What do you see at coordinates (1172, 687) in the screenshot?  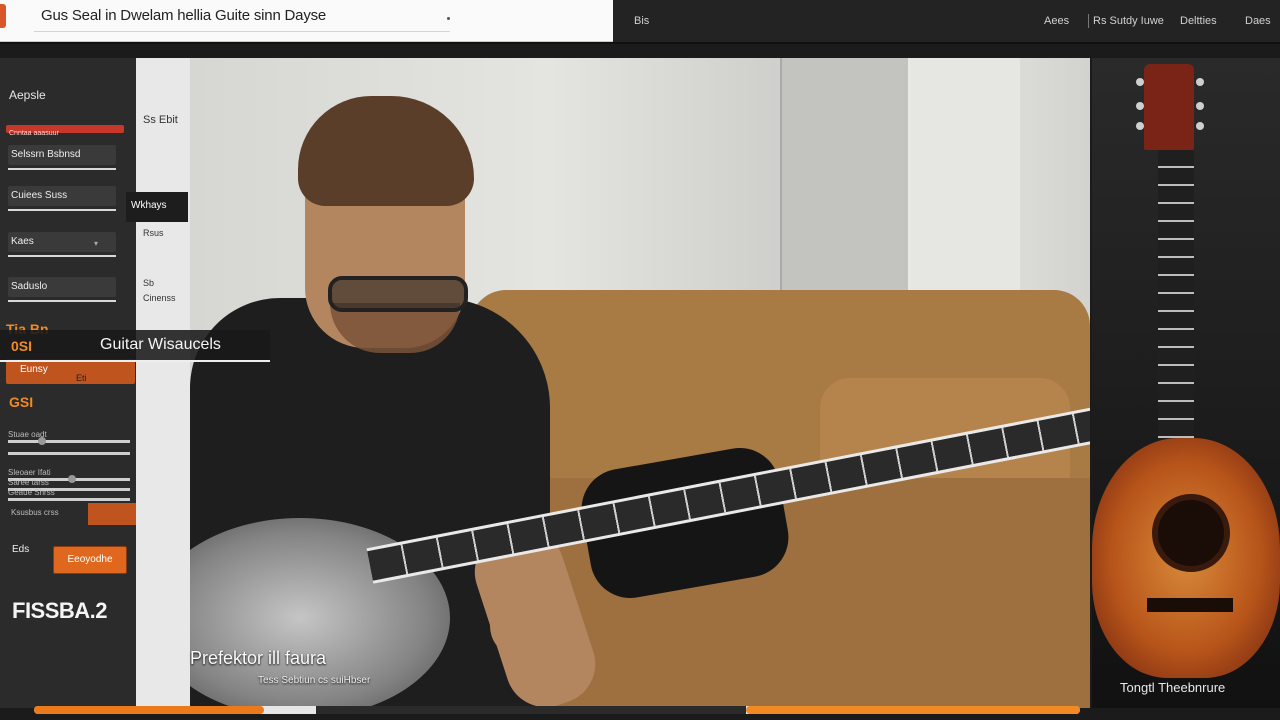 I see `guitar-caption: Tongtl Theebnrure` at bounding box center [1172, 687].